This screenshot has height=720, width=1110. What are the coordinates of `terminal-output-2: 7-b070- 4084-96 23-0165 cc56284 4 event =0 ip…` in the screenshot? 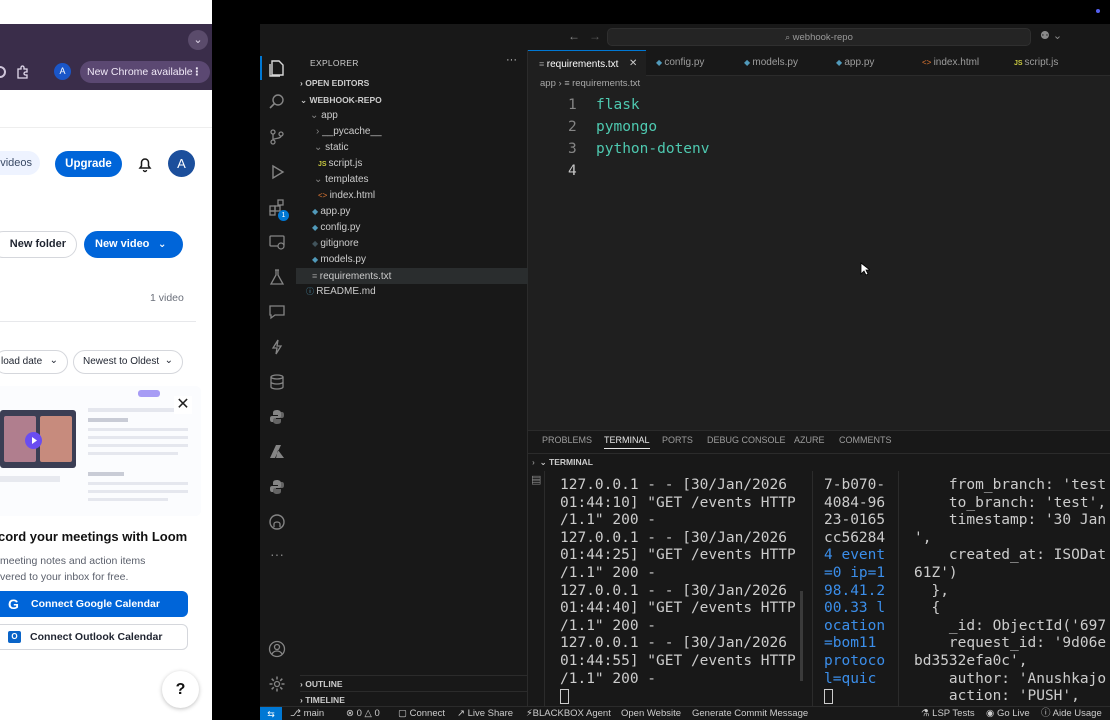 It's located at (857, 590).